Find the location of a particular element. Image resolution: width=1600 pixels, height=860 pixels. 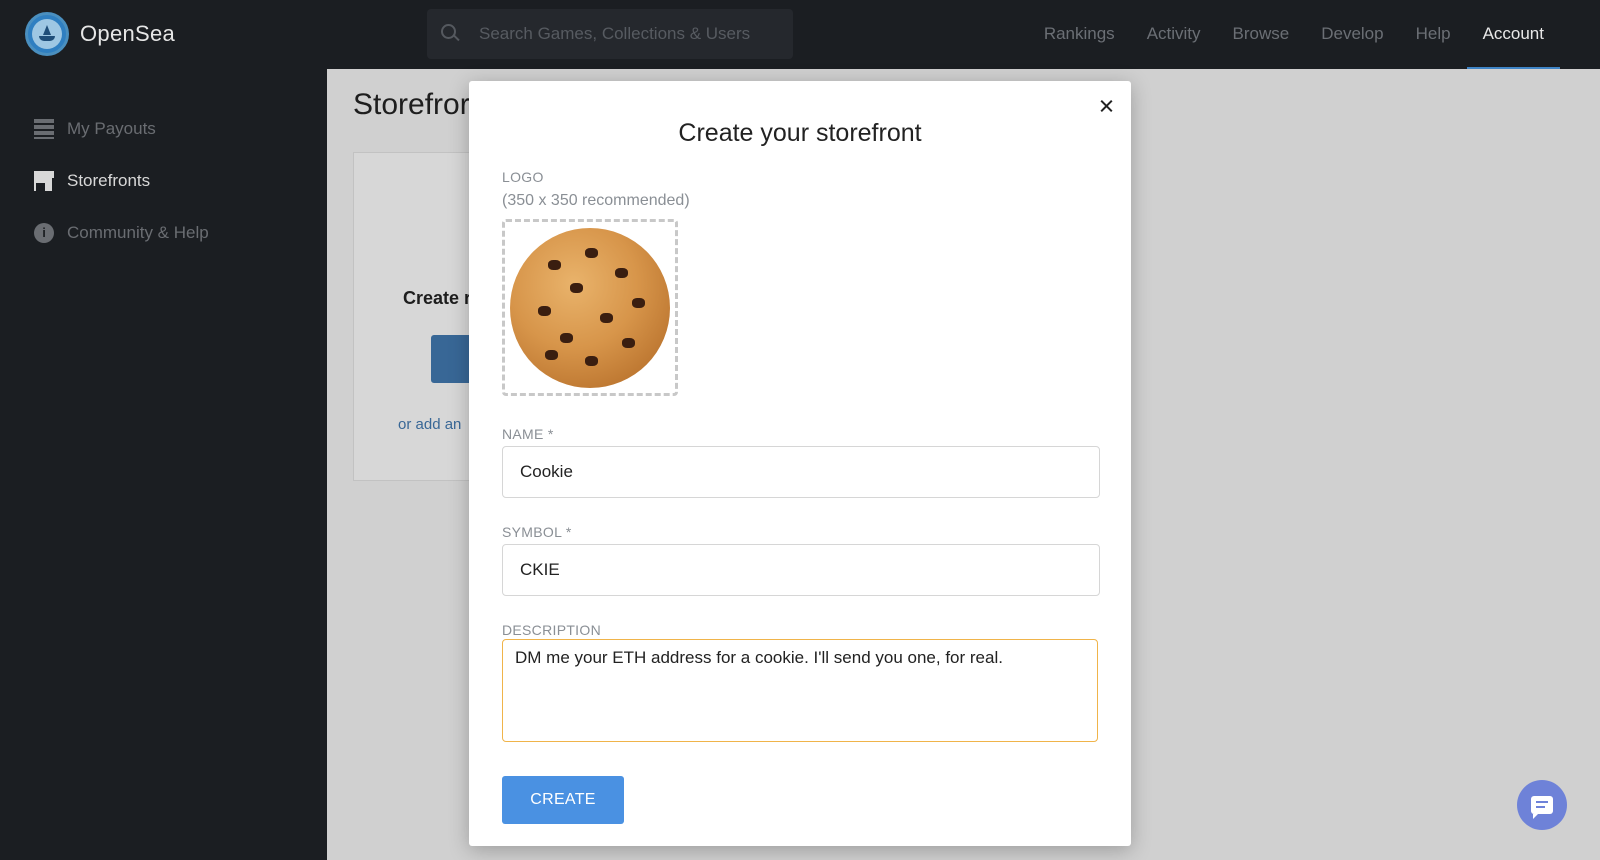

nav-develop: Develop is located at coordinates (1352, 34).